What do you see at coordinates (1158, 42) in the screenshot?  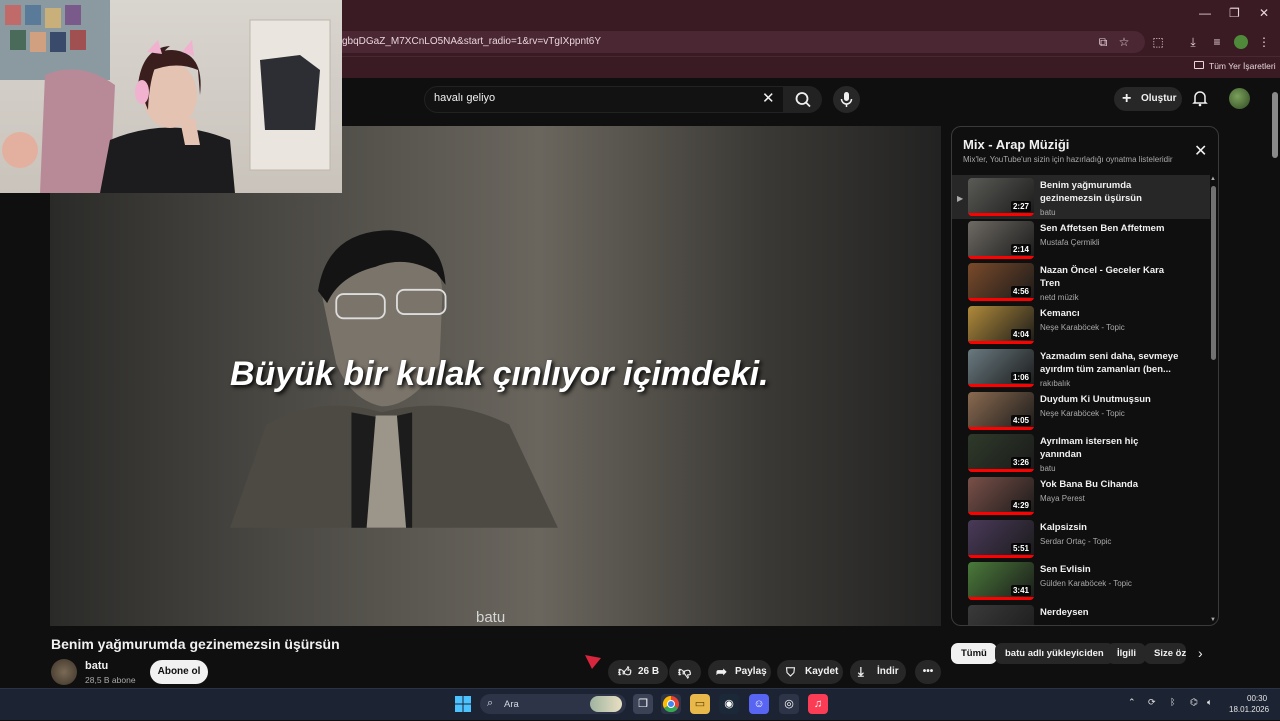 I see `extensions-icon: ⬚` at bounding box center [1158, 42].